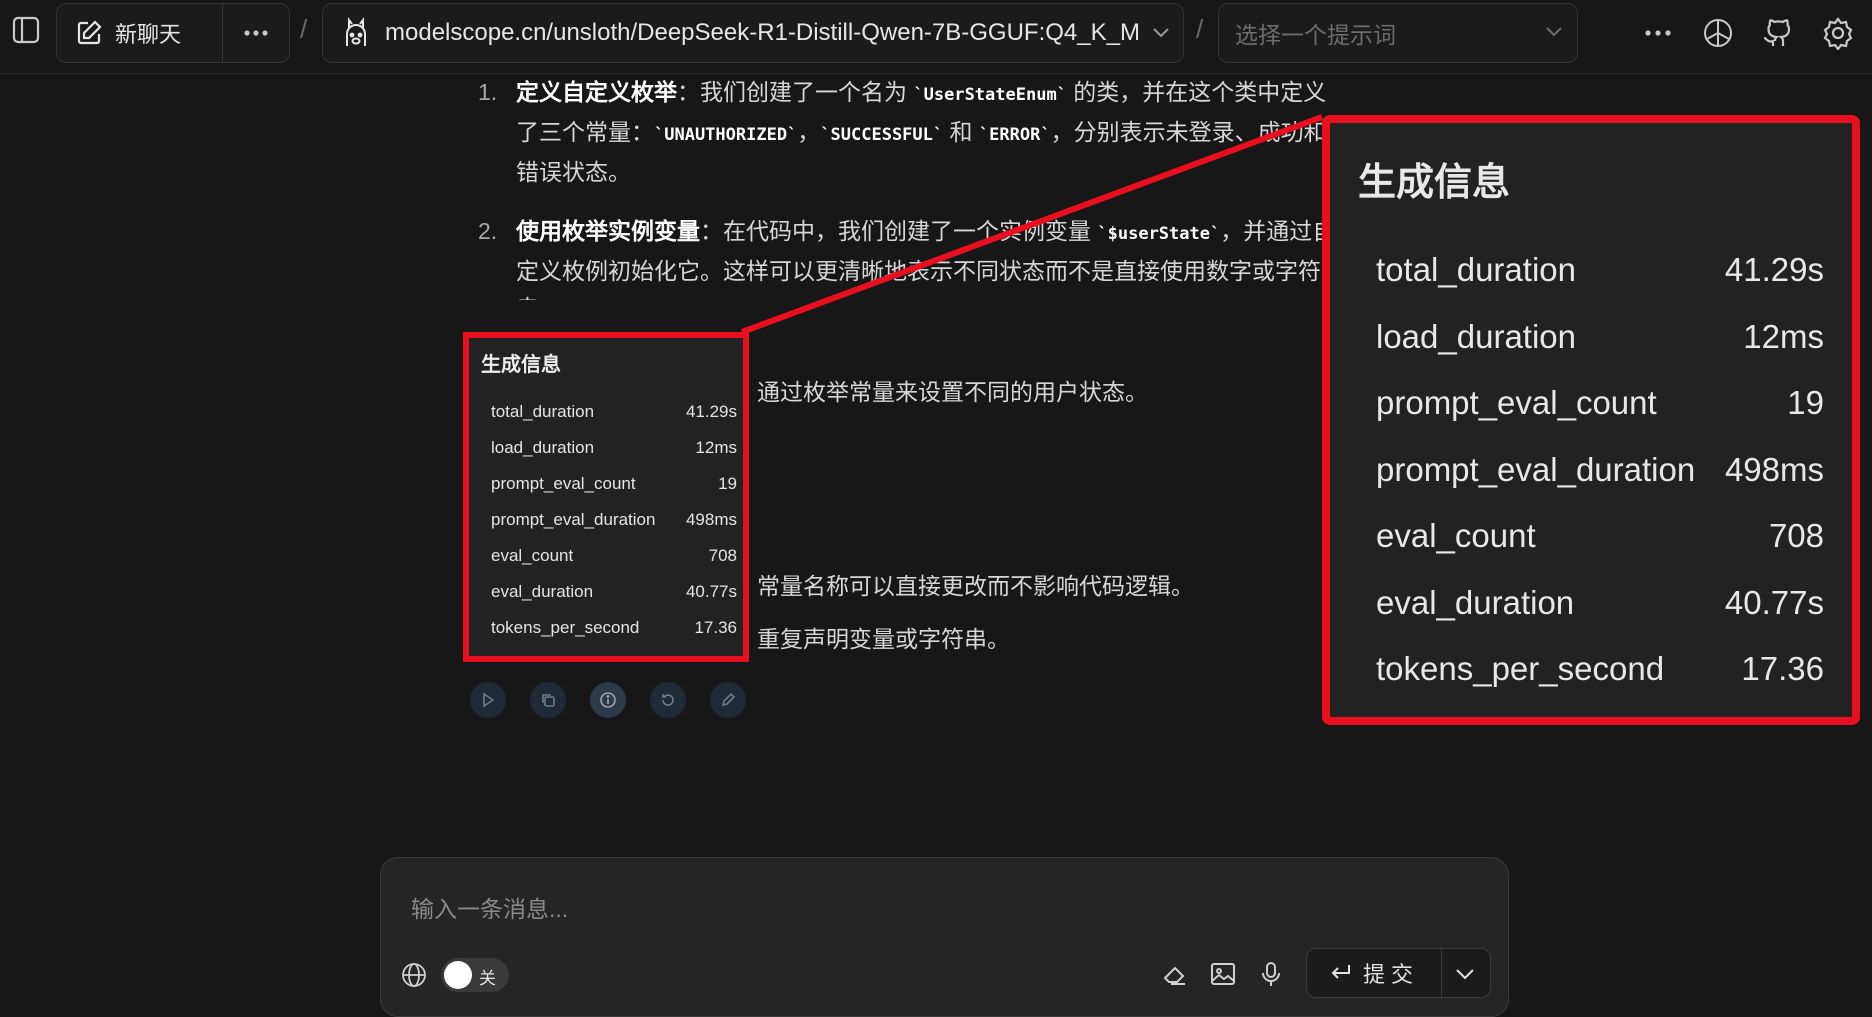 The width and height of the screenshot is (1872, 1017). I want to click on prompt-selector: 选择一个提示词, so click(1398, 33).